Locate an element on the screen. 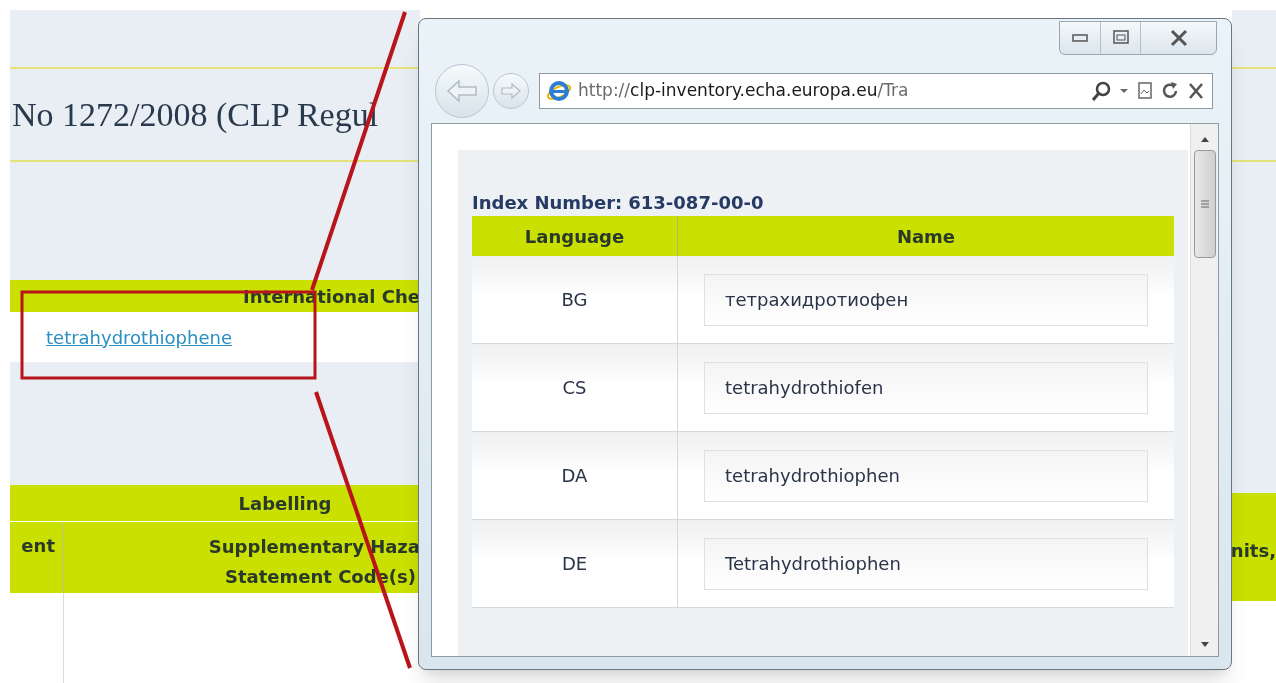 Image resolution: width=1276 pixels, height=683 pixels. minimize-icon is located at coordinates (1080, 38).